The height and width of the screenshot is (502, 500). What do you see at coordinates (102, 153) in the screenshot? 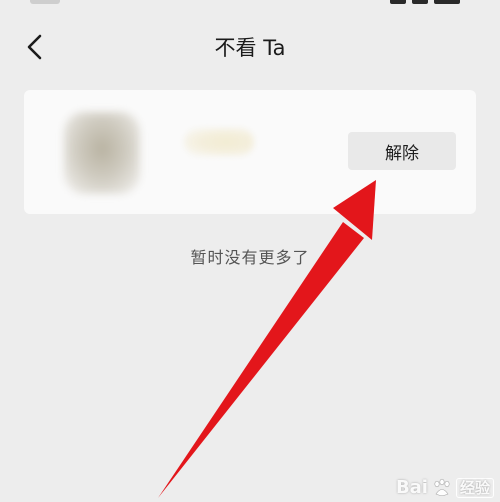
I see `avatar` at bounding box center [102, 153].